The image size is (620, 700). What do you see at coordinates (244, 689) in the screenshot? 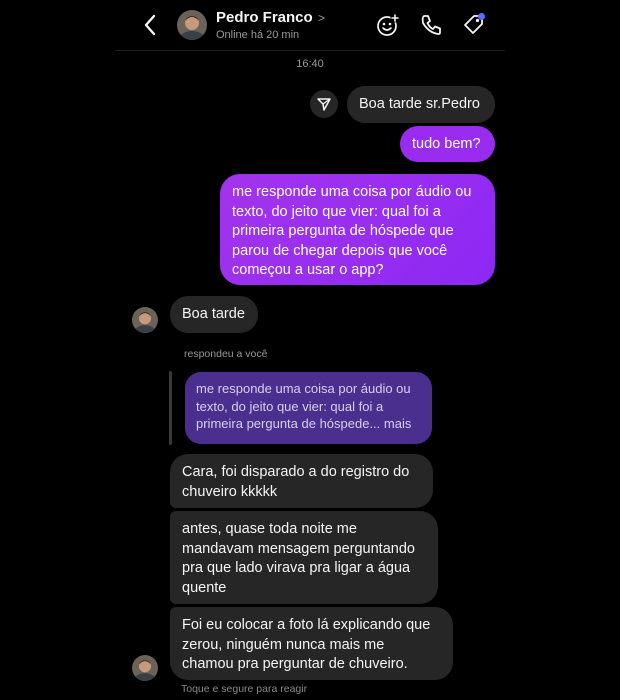
I see `react-hint: Toque e segure para reagir` at bounding box center [244, 689].